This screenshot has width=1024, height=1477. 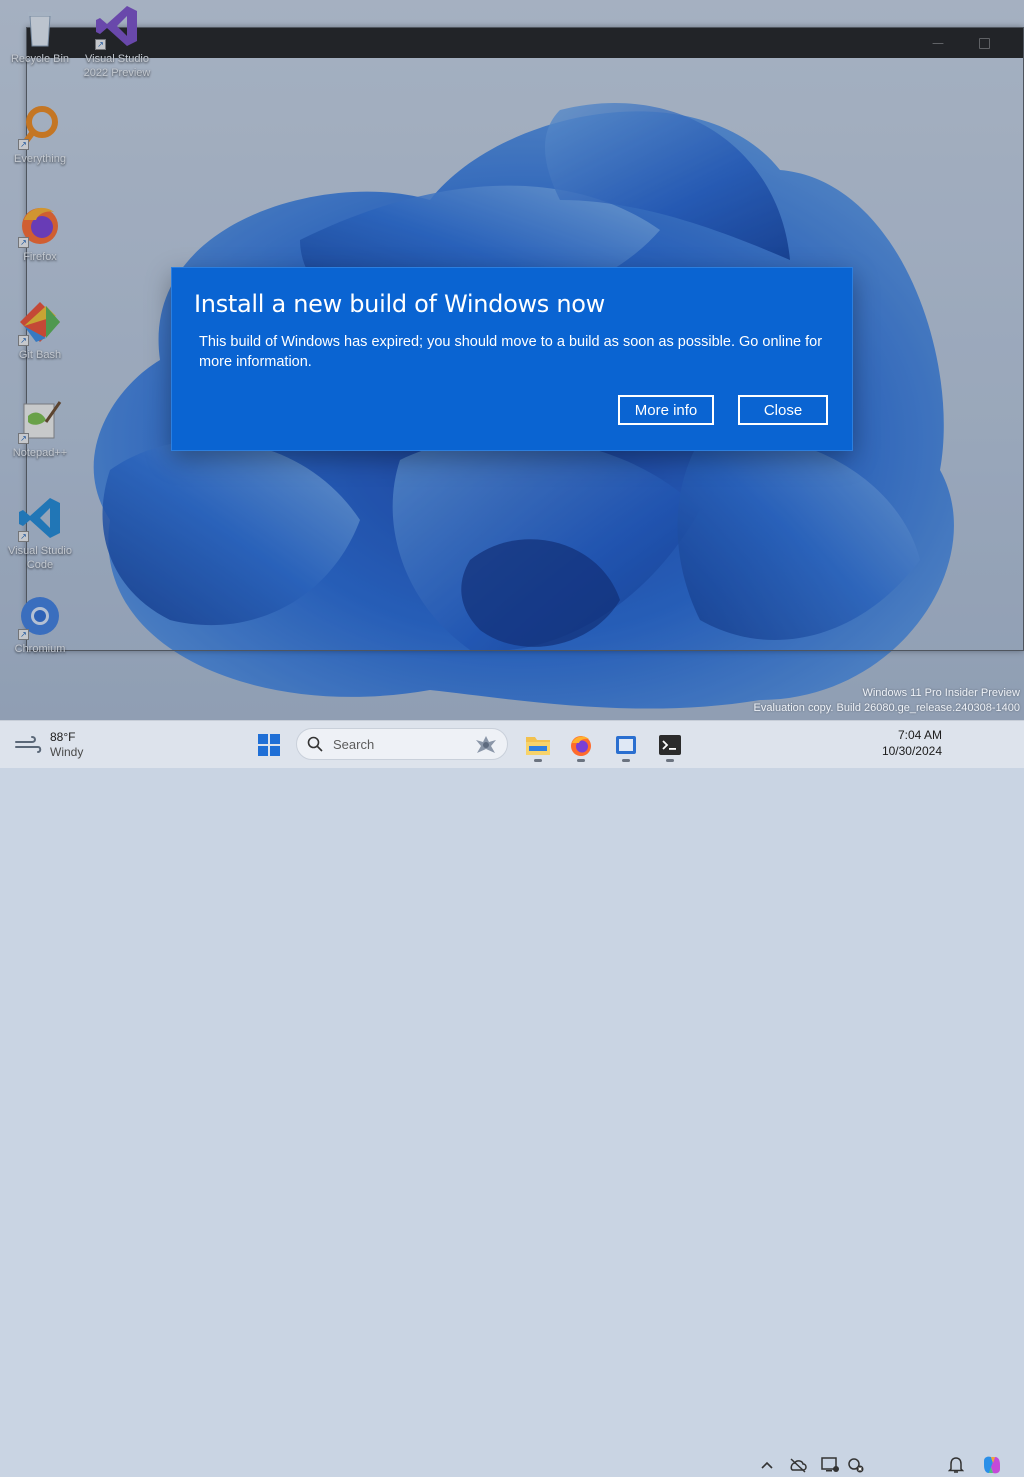 I want to click on tray-display, so click(x=830, y=1465).